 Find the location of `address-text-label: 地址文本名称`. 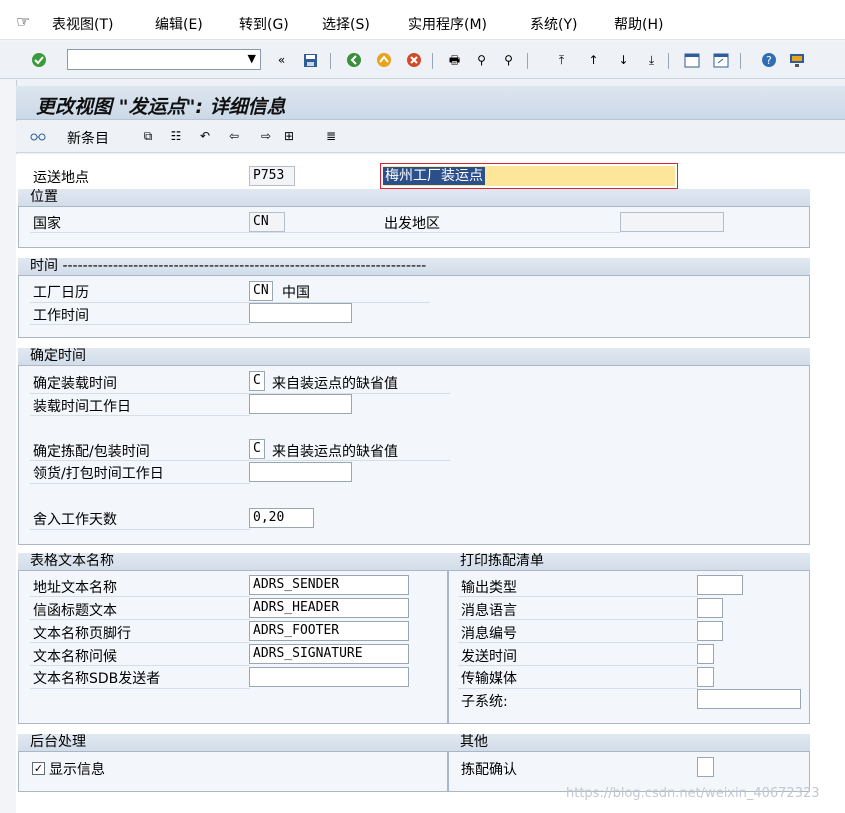

address-text-label: 地址文本名称 is located at coordinates (75, 588).